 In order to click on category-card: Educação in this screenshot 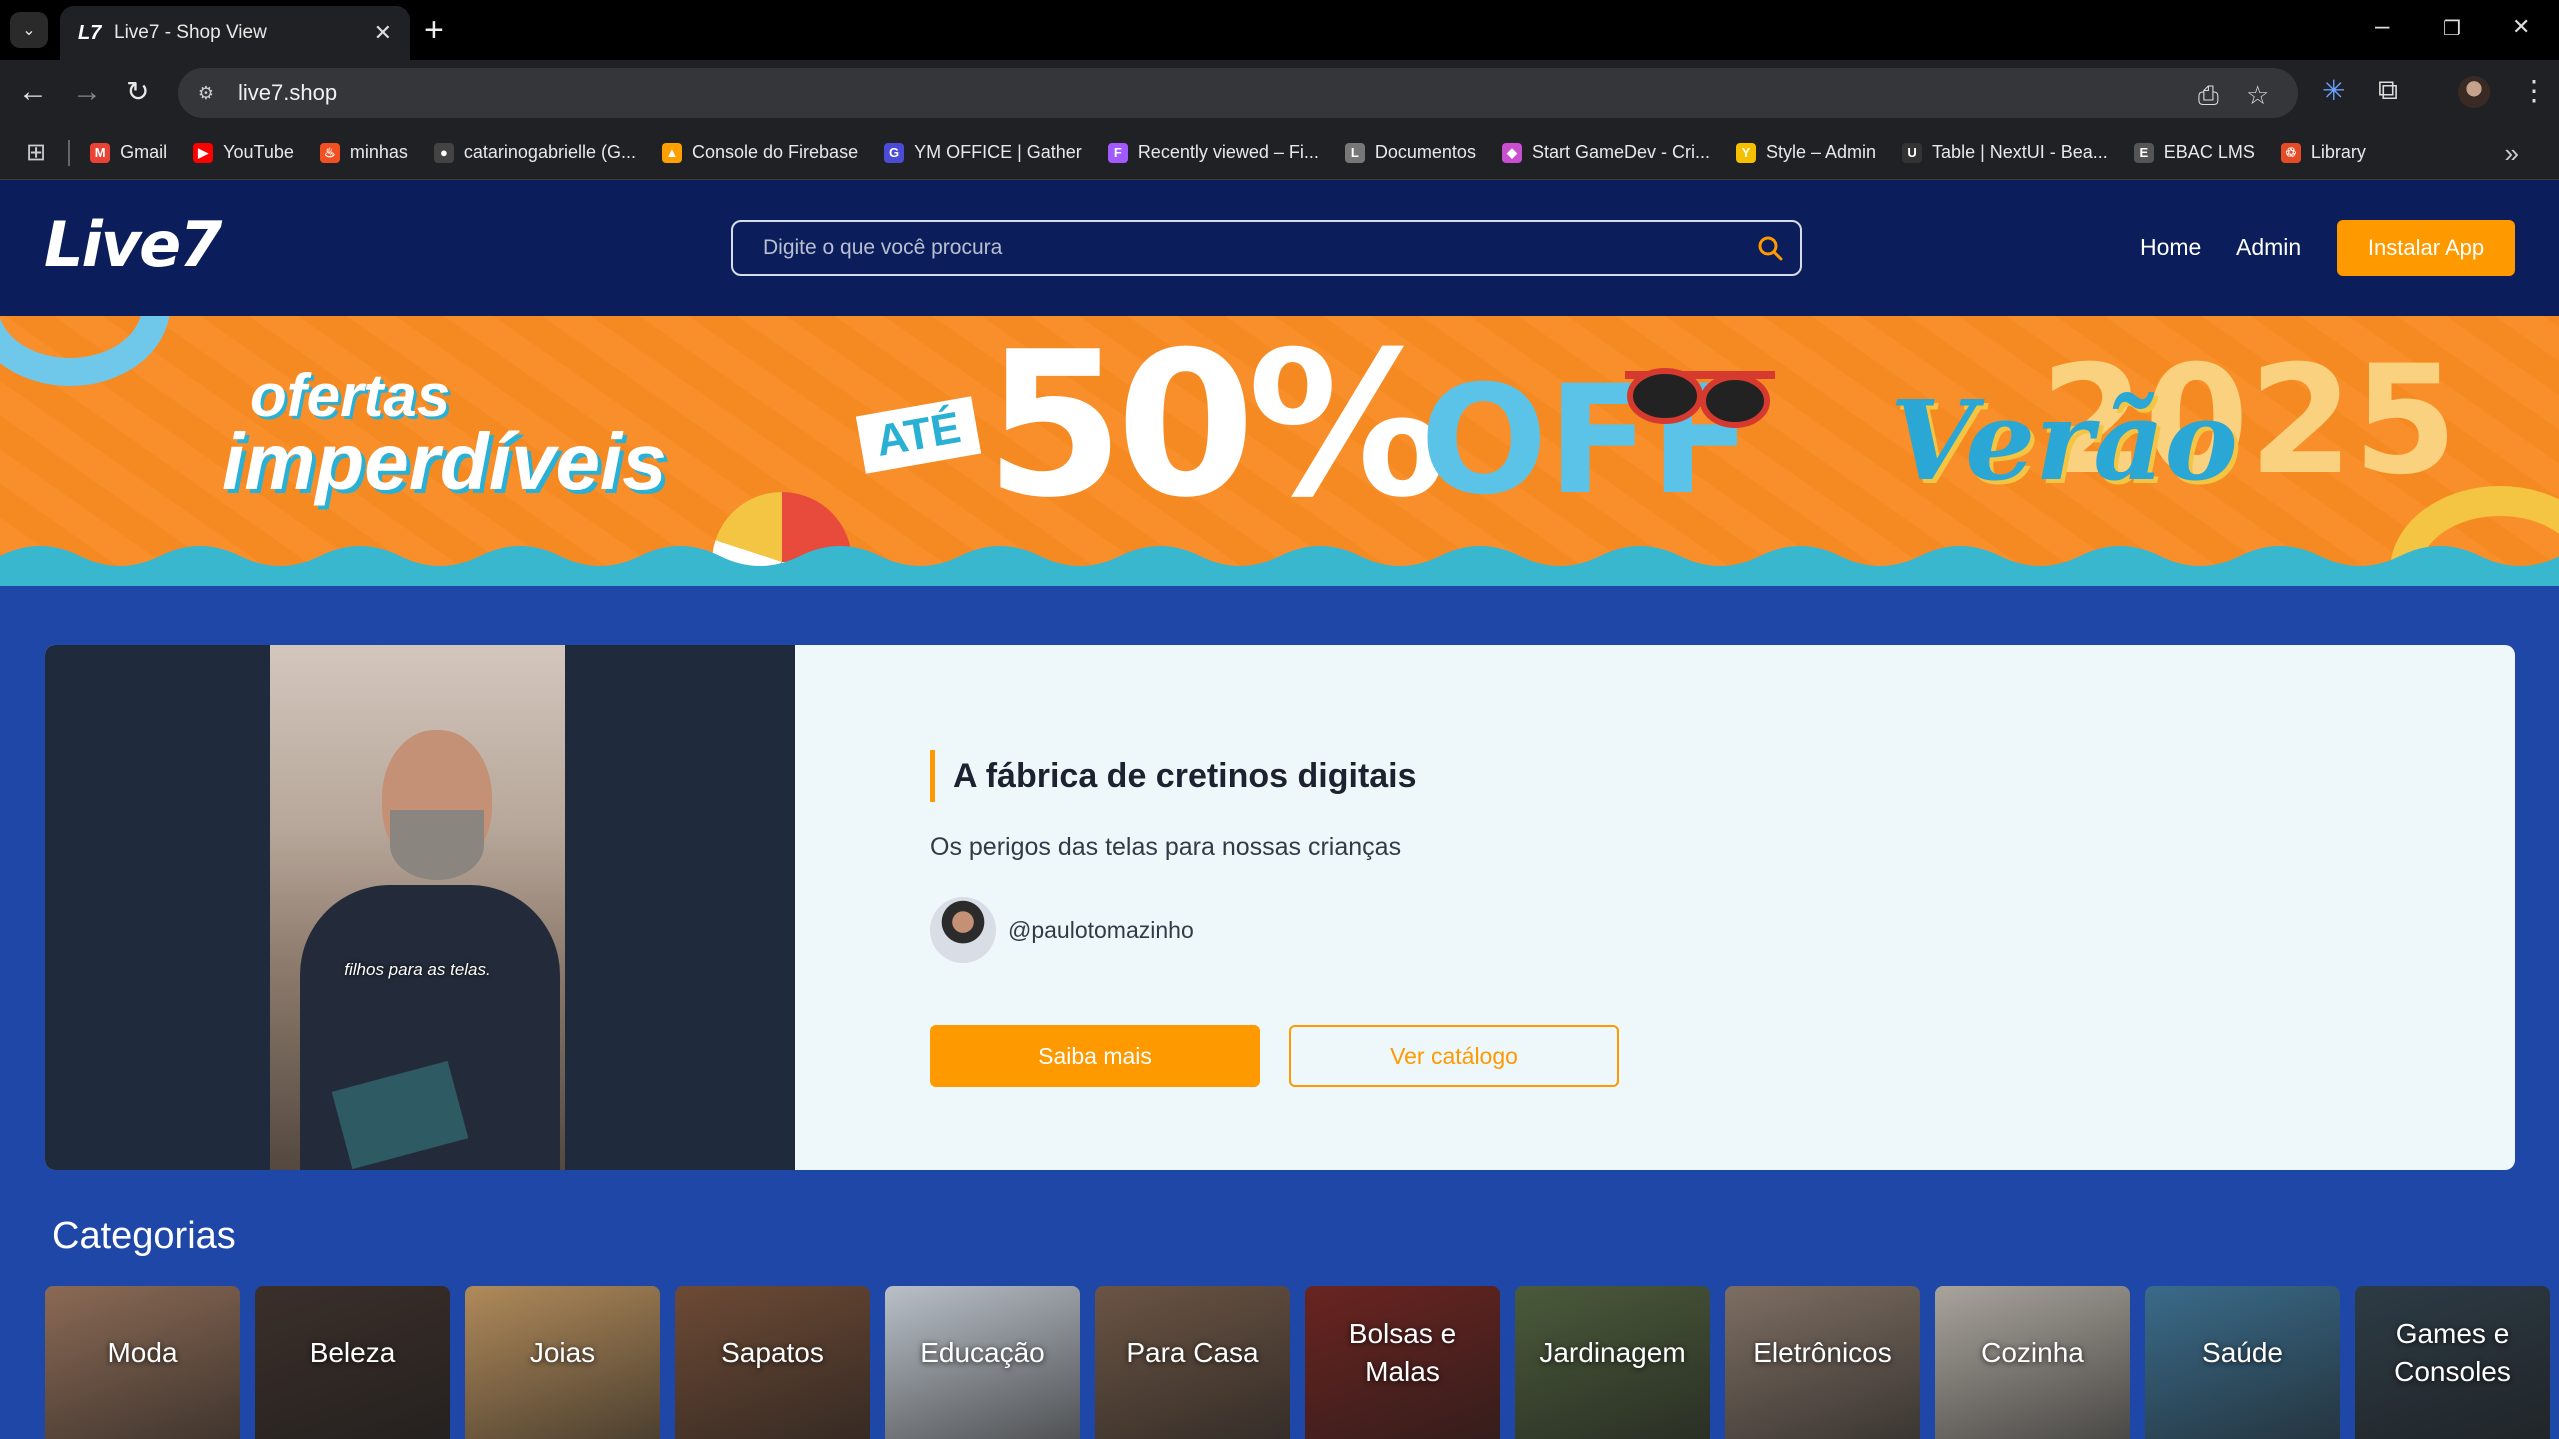, I will do `click(982, 1362)`.